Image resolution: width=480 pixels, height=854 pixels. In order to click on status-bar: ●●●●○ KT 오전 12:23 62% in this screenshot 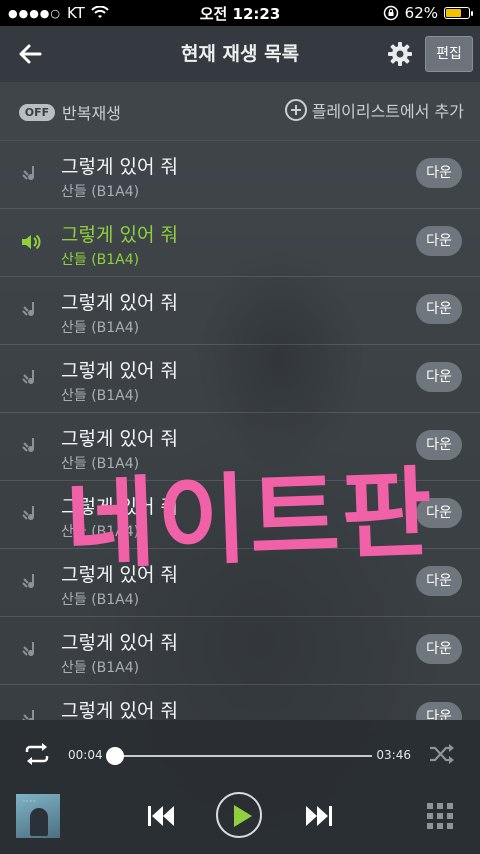, I will do `click(240, 13)`.